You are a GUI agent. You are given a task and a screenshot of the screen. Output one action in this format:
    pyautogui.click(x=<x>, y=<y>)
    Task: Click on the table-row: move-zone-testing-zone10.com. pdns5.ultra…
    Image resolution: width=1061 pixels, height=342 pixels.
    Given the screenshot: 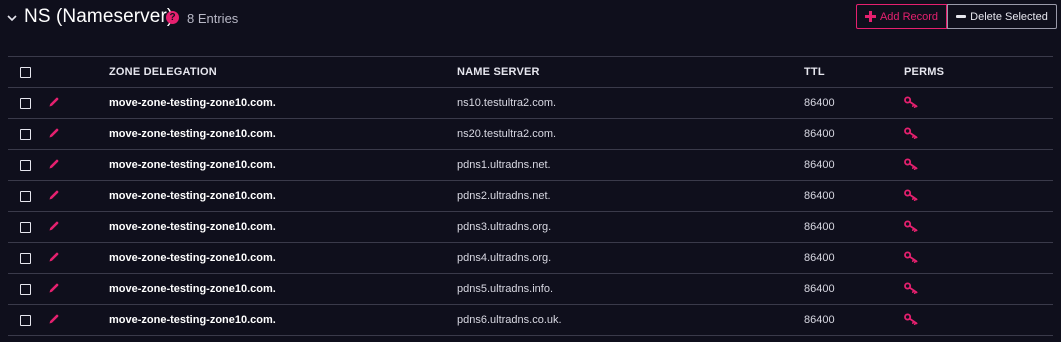 What is the action you would take?
    pyautogui.click(x=530, y=289)
    